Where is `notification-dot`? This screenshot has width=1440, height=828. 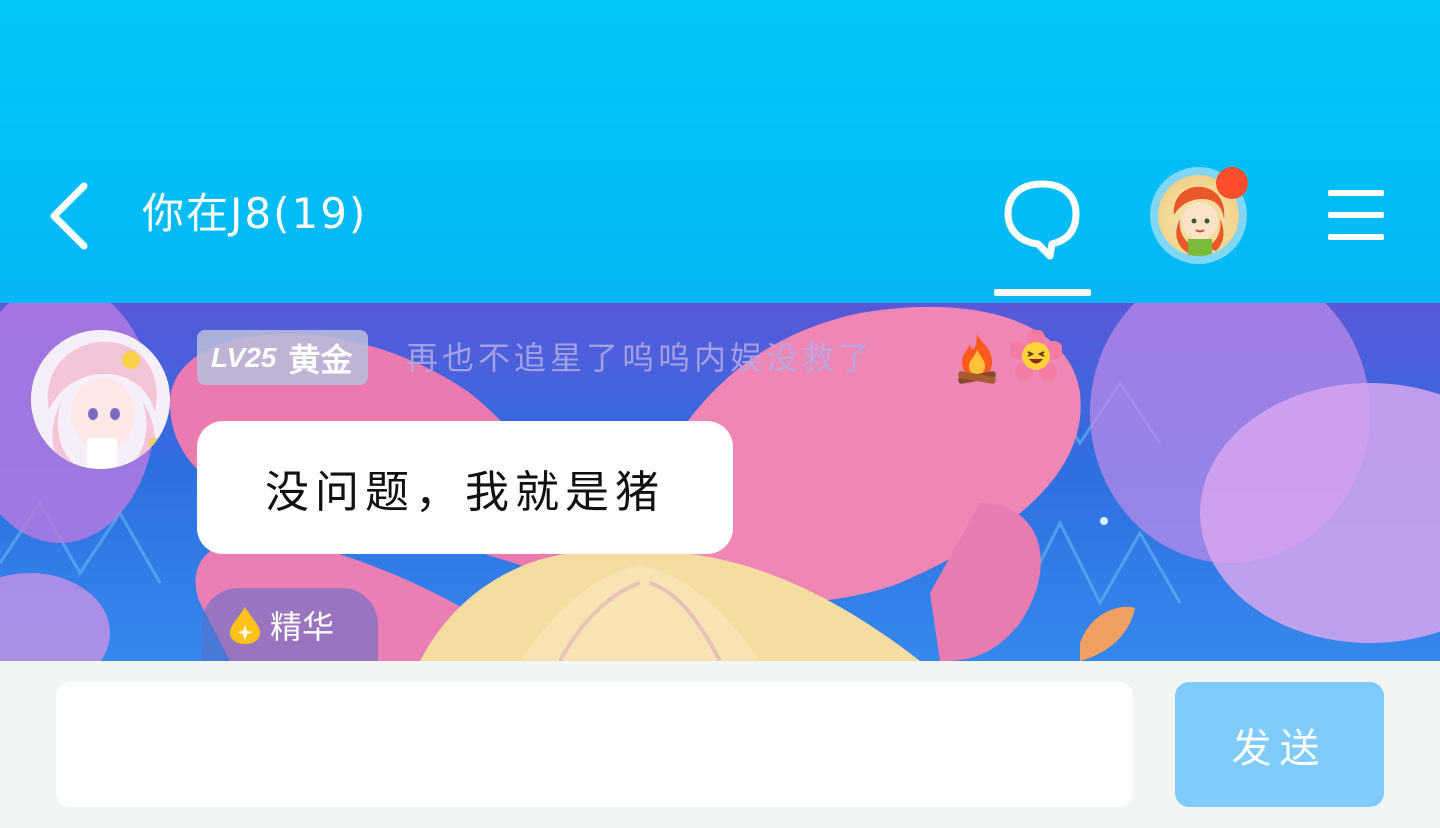 notification-dot is located at coordinates (1232, 183).